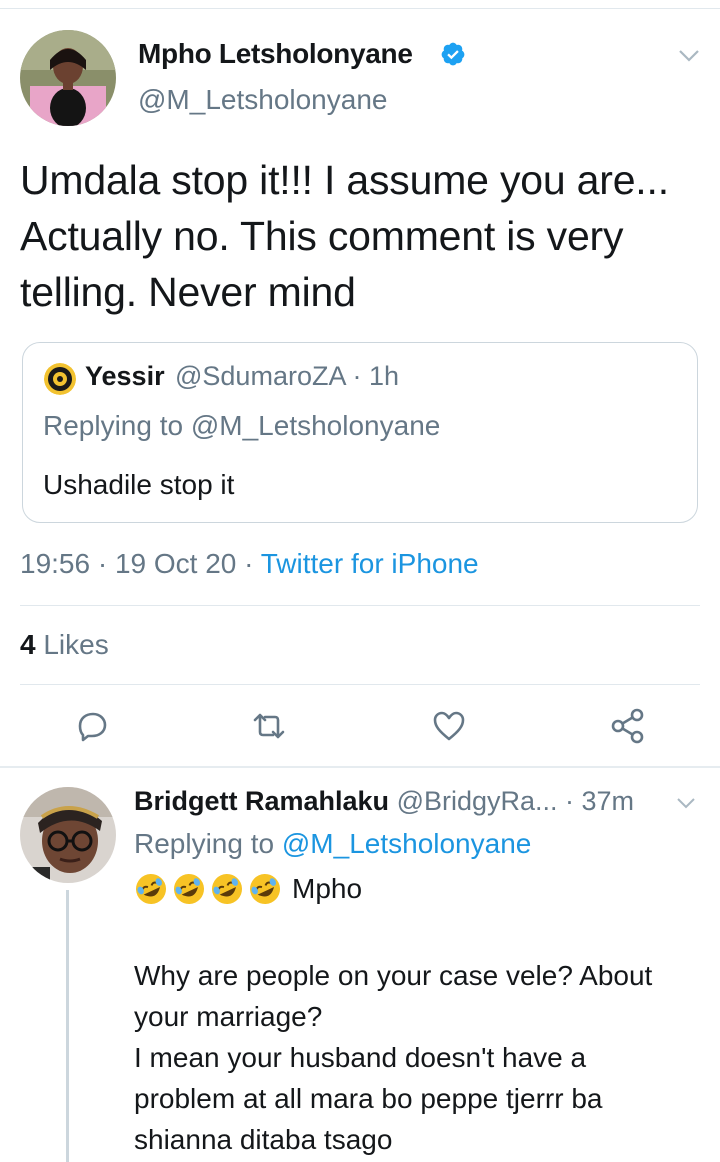  What do you see at coordinates (360, 1057) in the screenshot?
I see `reply-body-line: I mean your husband doesn't have a` at bounding box center [360, 1057].